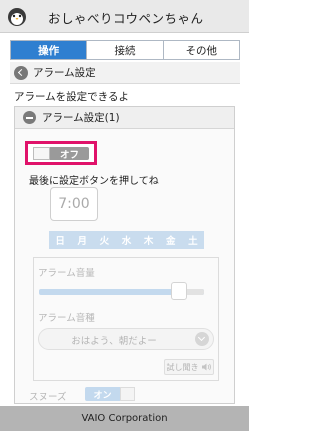  Describe the element at coordinates (171, 240) in the screenshot. I see `day-fri: 金` at that location.